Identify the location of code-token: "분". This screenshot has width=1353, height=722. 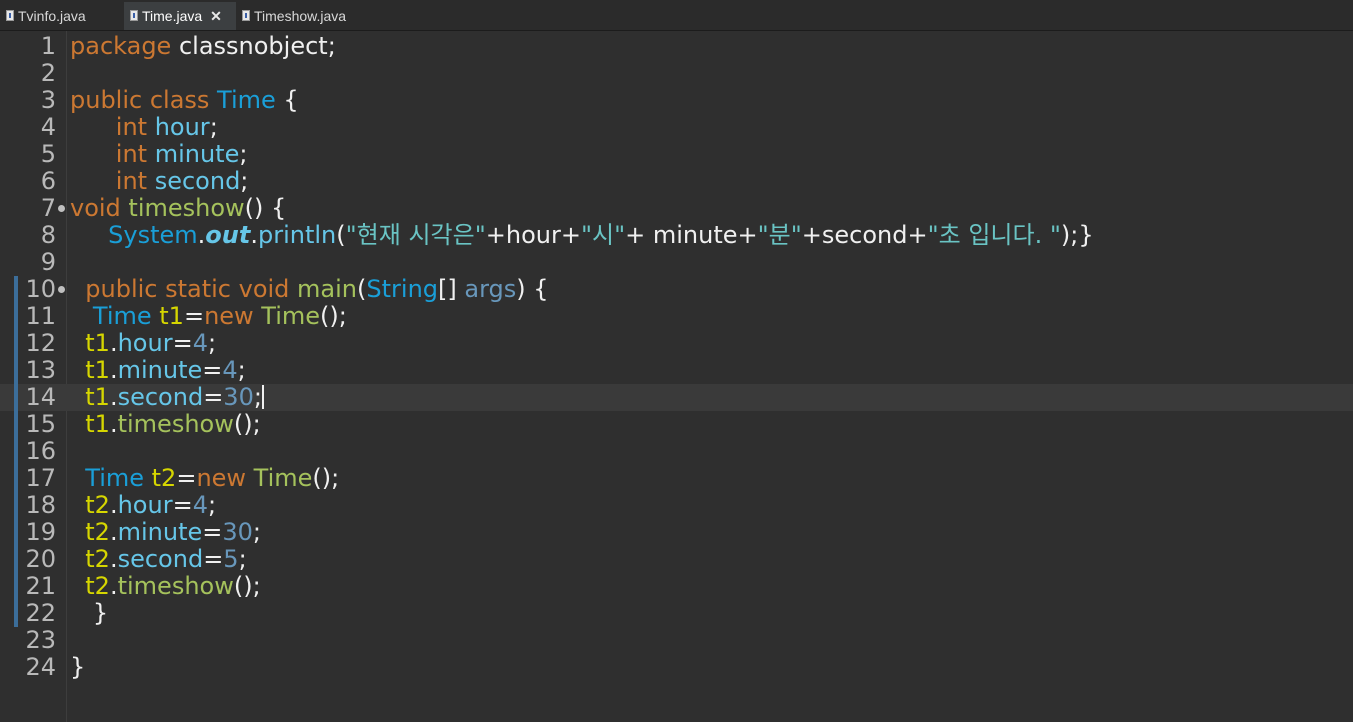
(779, 235).